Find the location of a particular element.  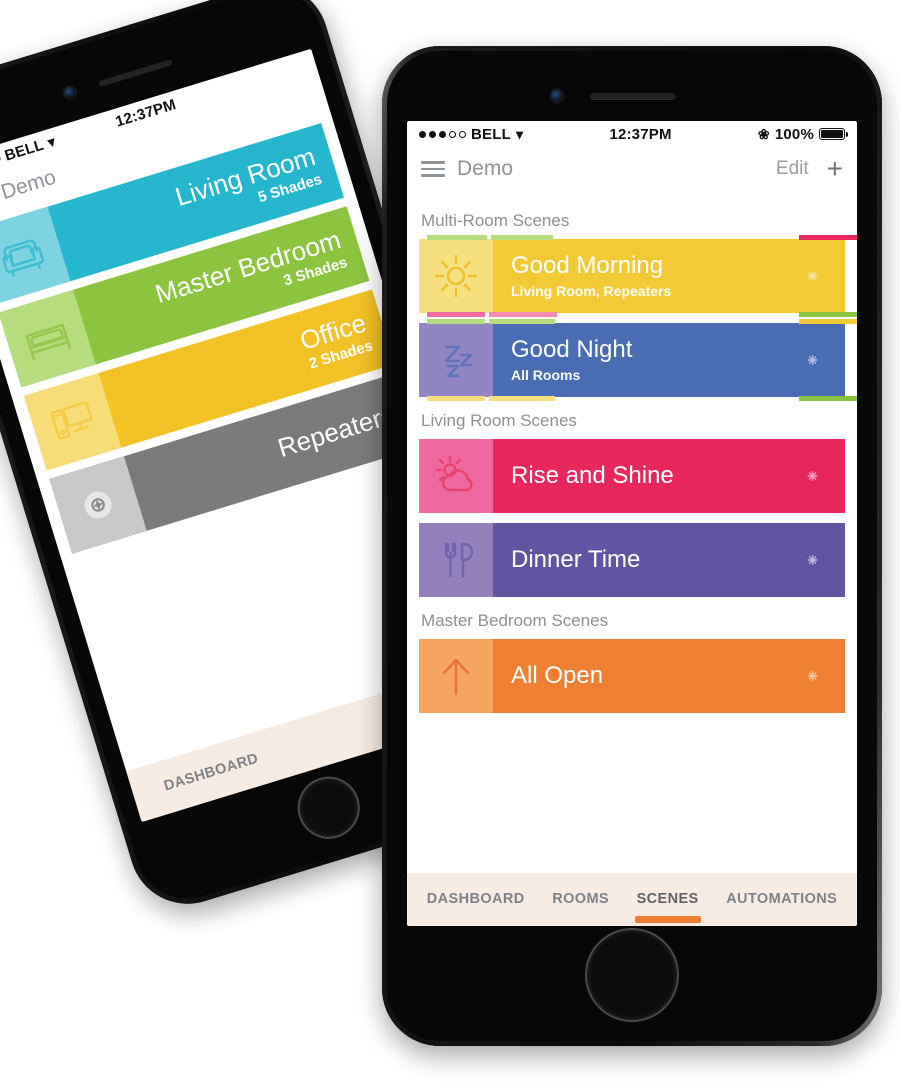

scene-title: Dinner Time is located at coordinates (576, 559).